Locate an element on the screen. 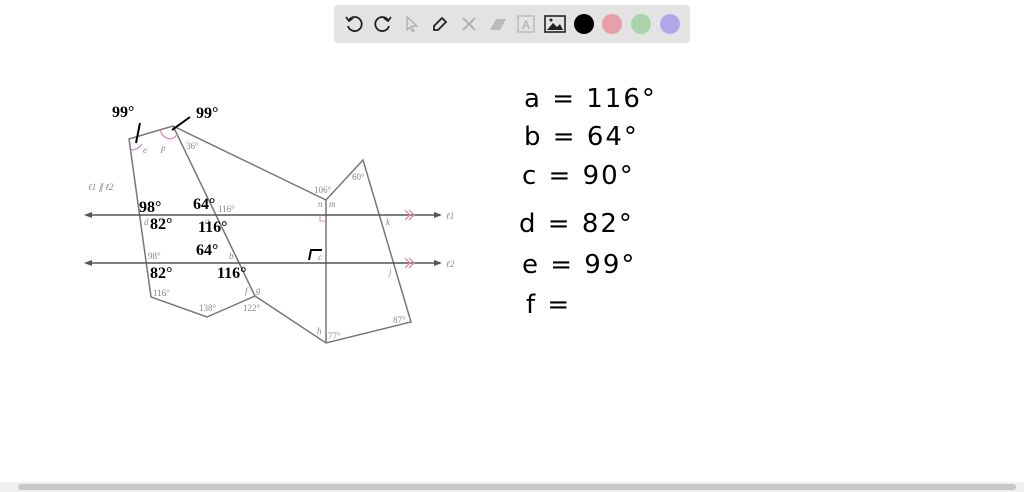  label-106: 106° is located at coordinates (323, 190).